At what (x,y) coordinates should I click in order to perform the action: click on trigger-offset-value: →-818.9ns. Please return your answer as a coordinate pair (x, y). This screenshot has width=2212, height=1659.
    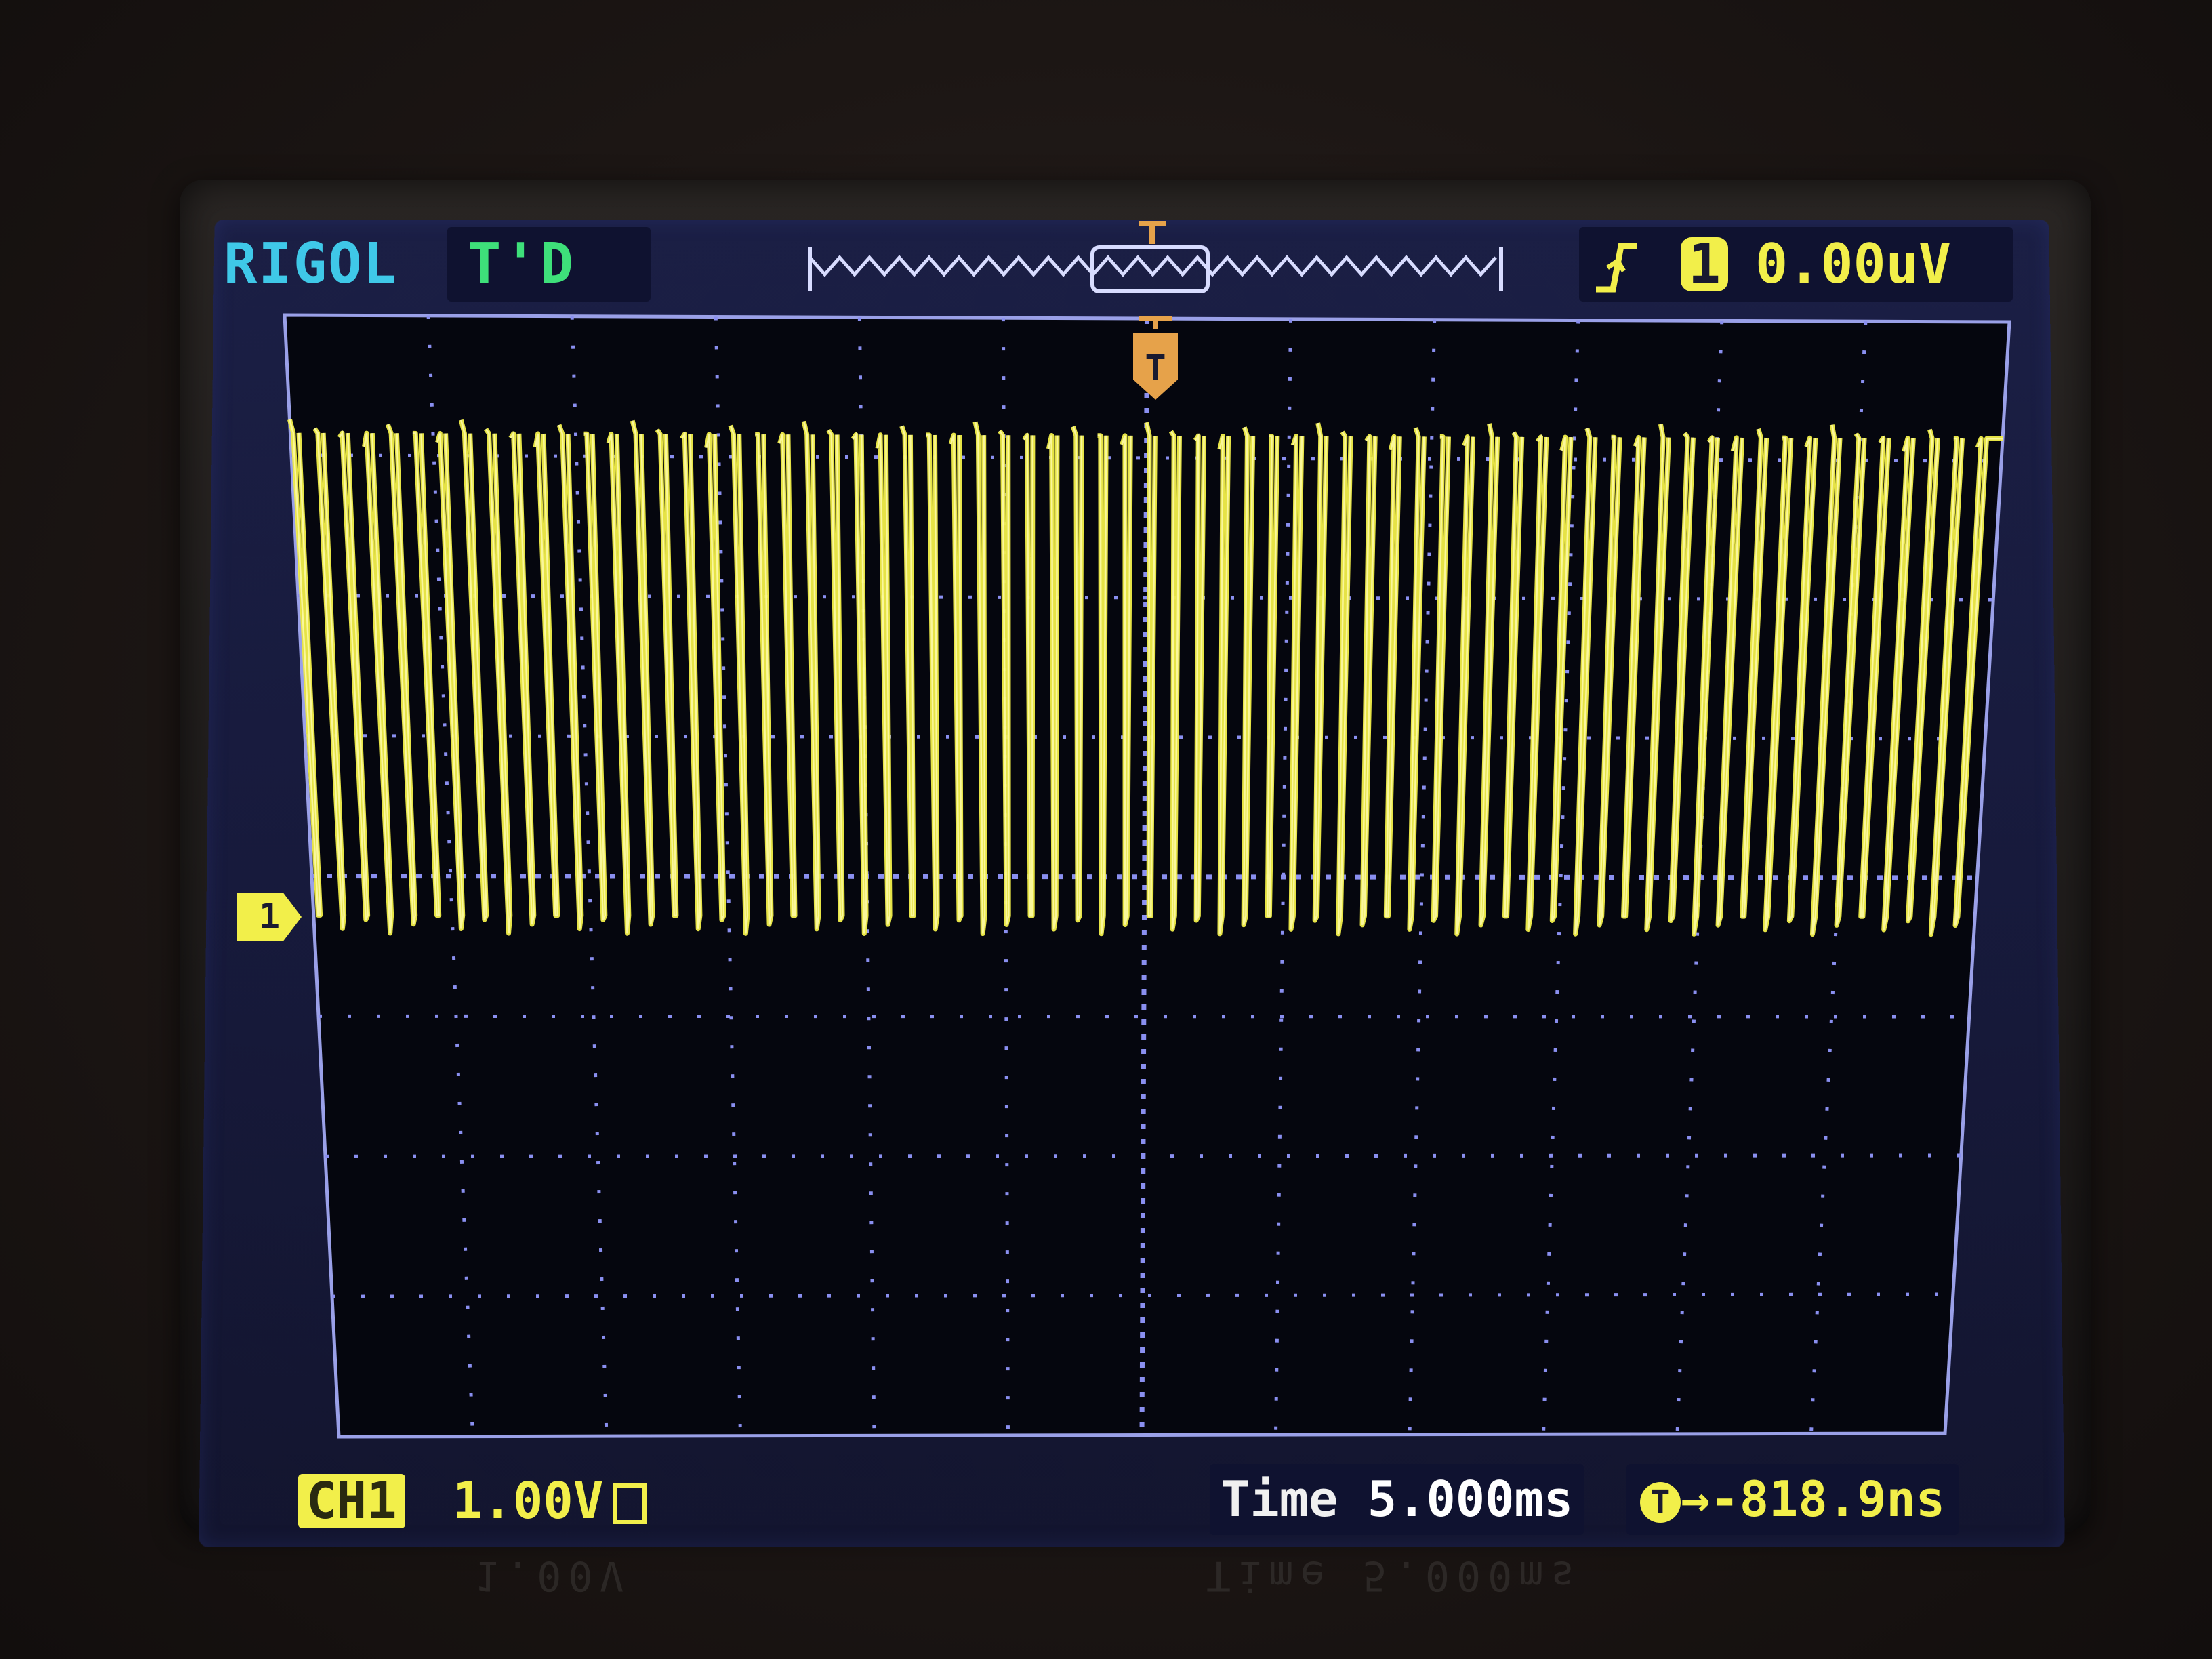
    Looking at the image, I should click on (1813, 1500).